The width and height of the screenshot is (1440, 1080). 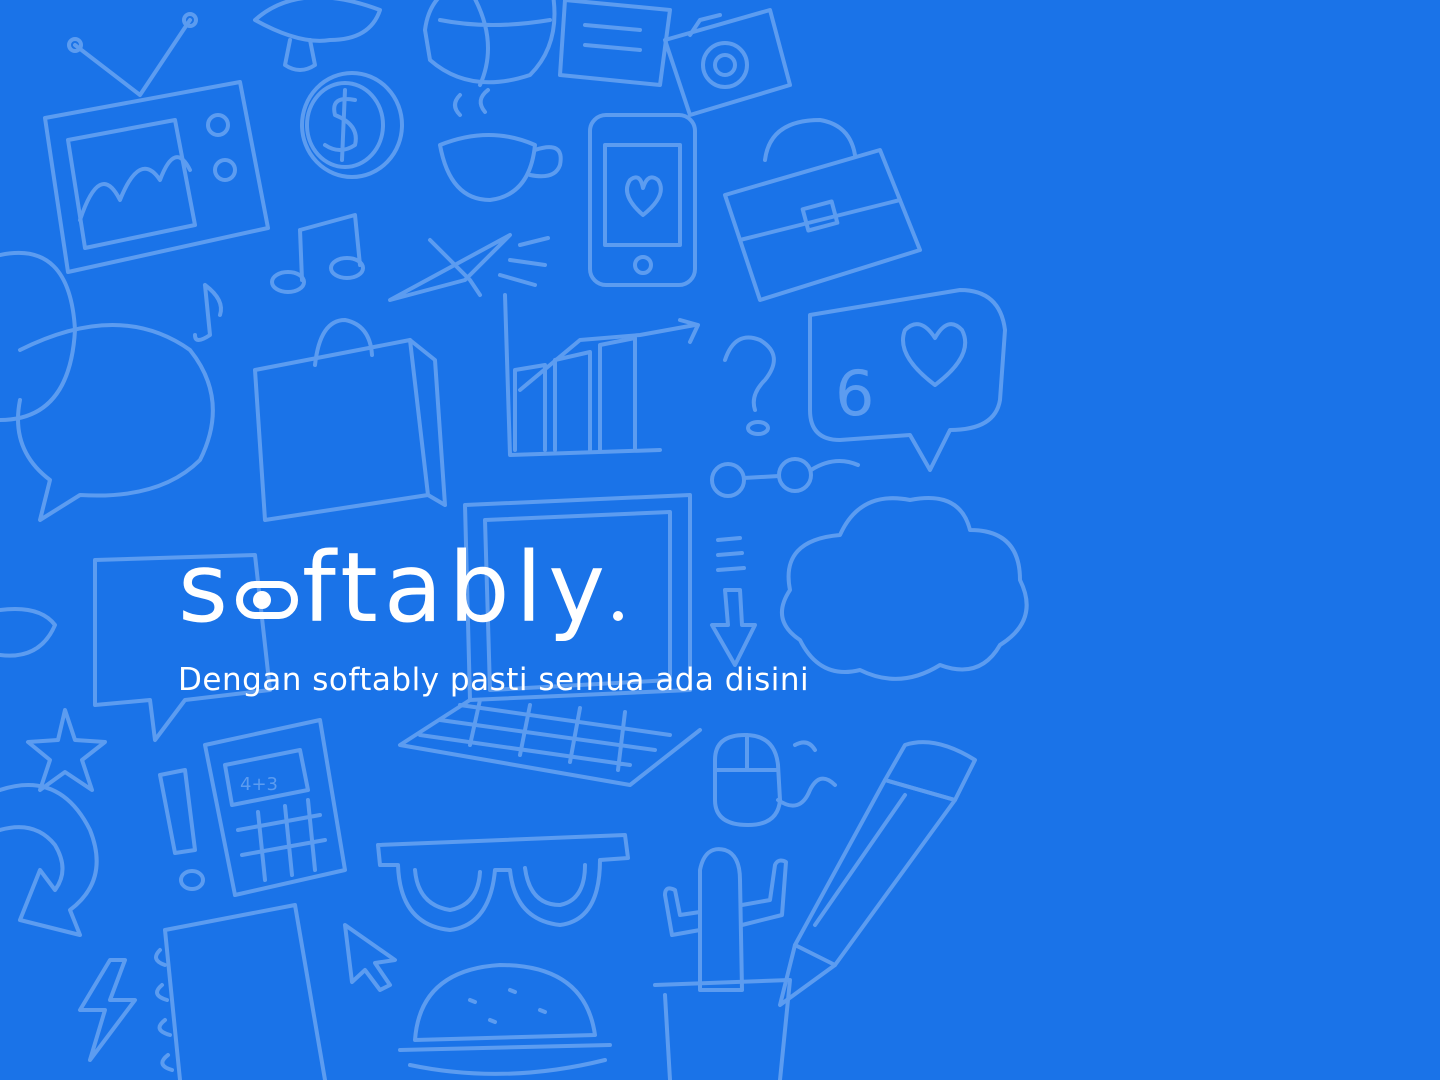 I want to click on star-icon, so click(x=66, y=750).